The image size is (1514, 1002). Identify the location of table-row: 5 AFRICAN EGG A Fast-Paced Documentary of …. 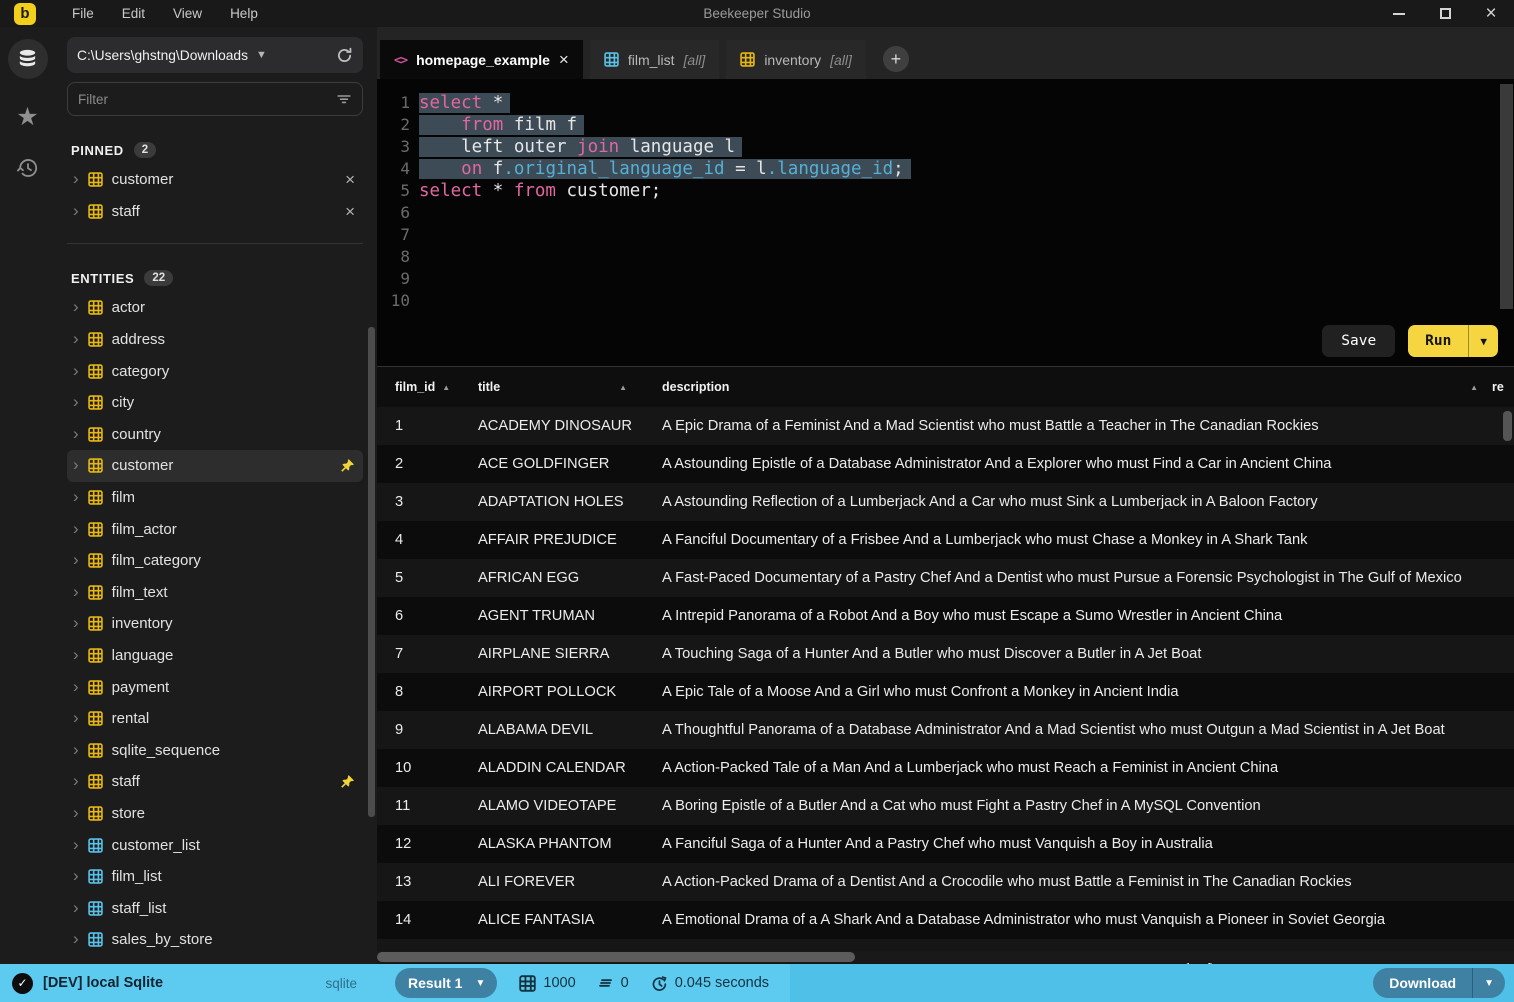
(945, 578).